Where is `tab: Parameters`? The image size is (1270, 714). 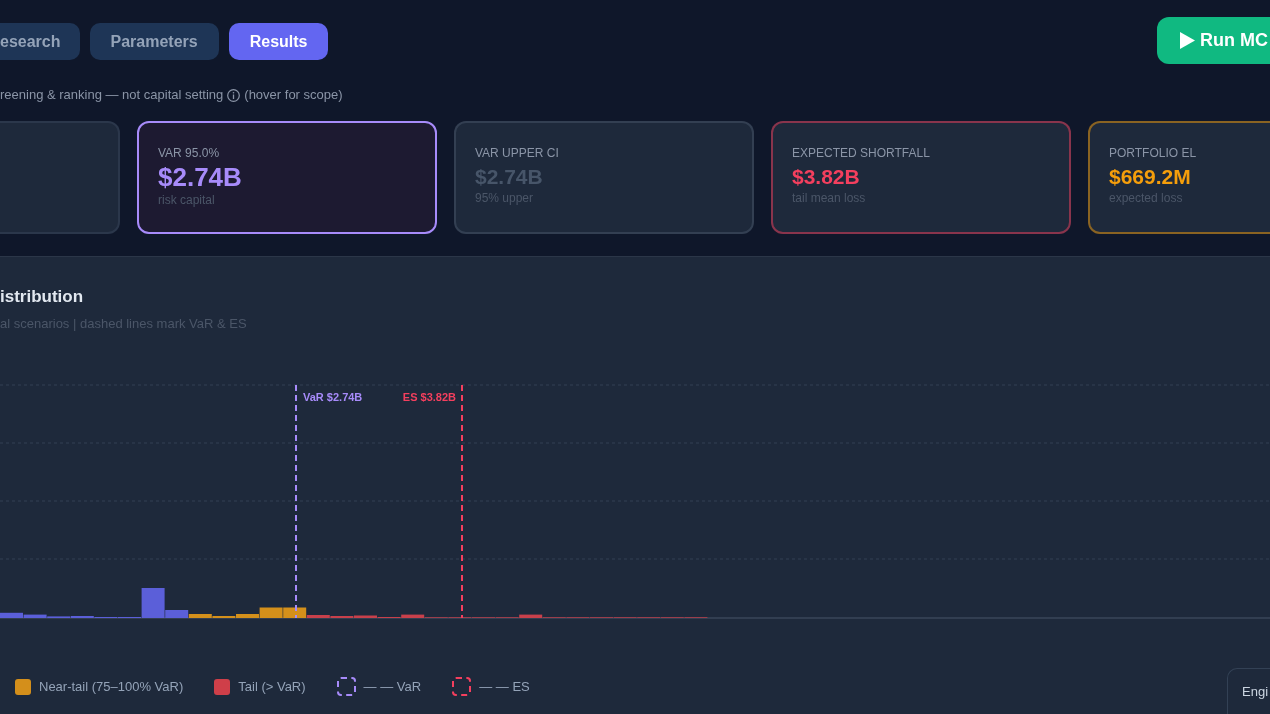
tab: Parameters is located at coordinates (154, 41).